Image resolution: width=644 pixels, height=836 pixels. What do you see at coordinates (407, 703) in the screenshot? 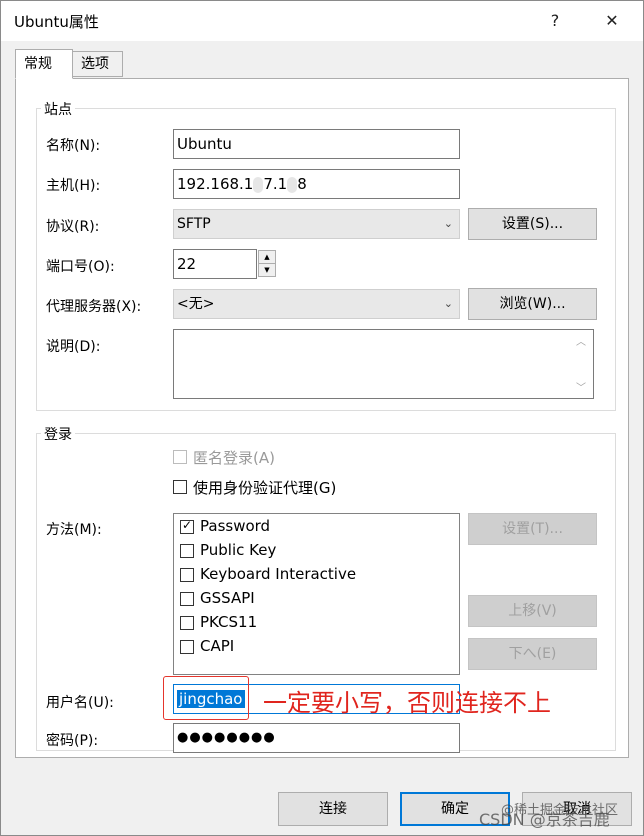
I see `annotation-text: 一定要小写，否则连接不上` at bounding box center [407, 703].